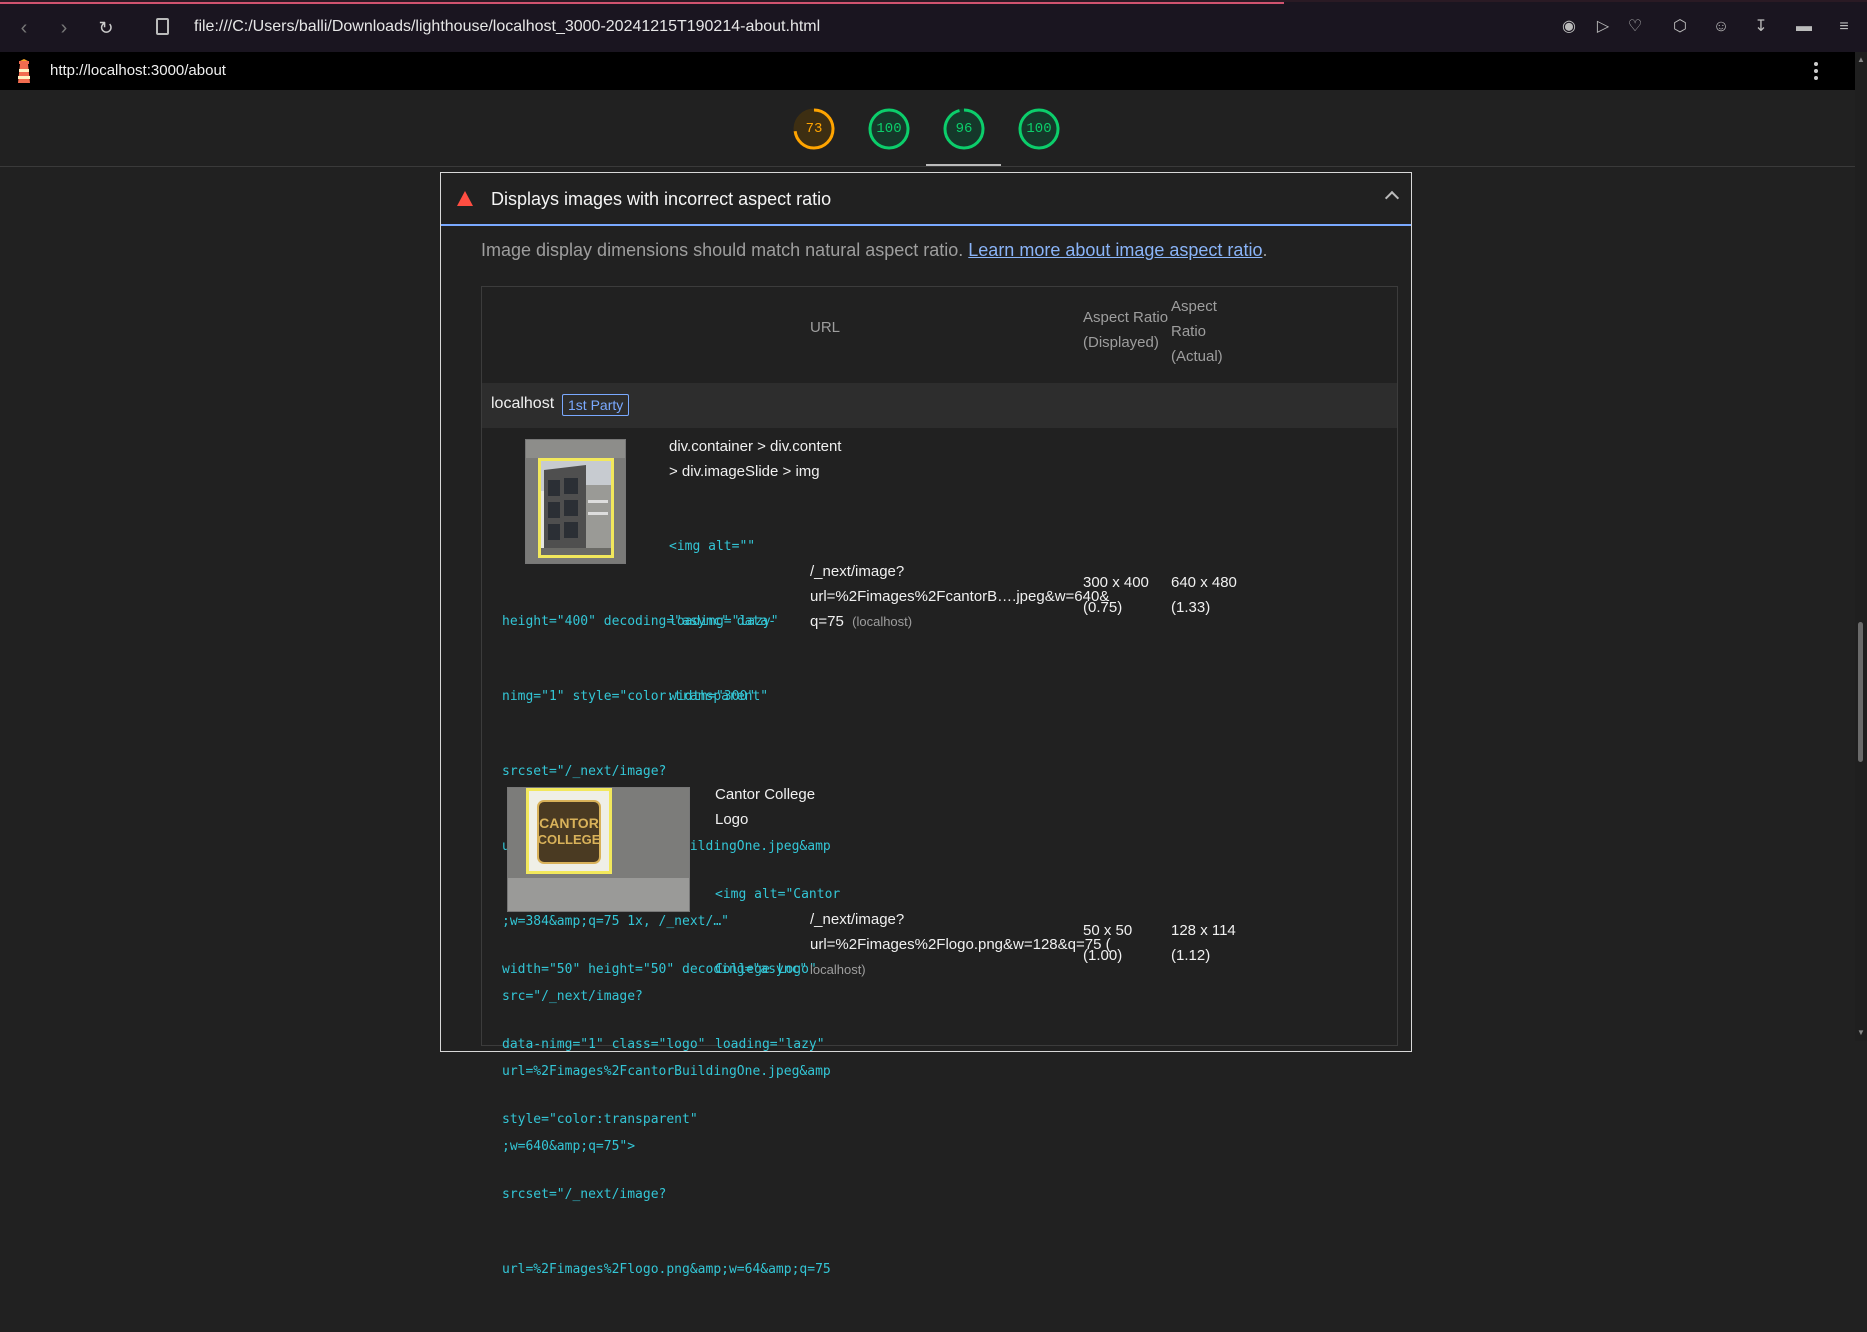 Image resolution: width=1867 pixels, height=1332 pixels. What do you see at coordinates (778, 894) in the screenshot?
I see `code-line: <img alt="Cantor` at bounding box center [778, 894].